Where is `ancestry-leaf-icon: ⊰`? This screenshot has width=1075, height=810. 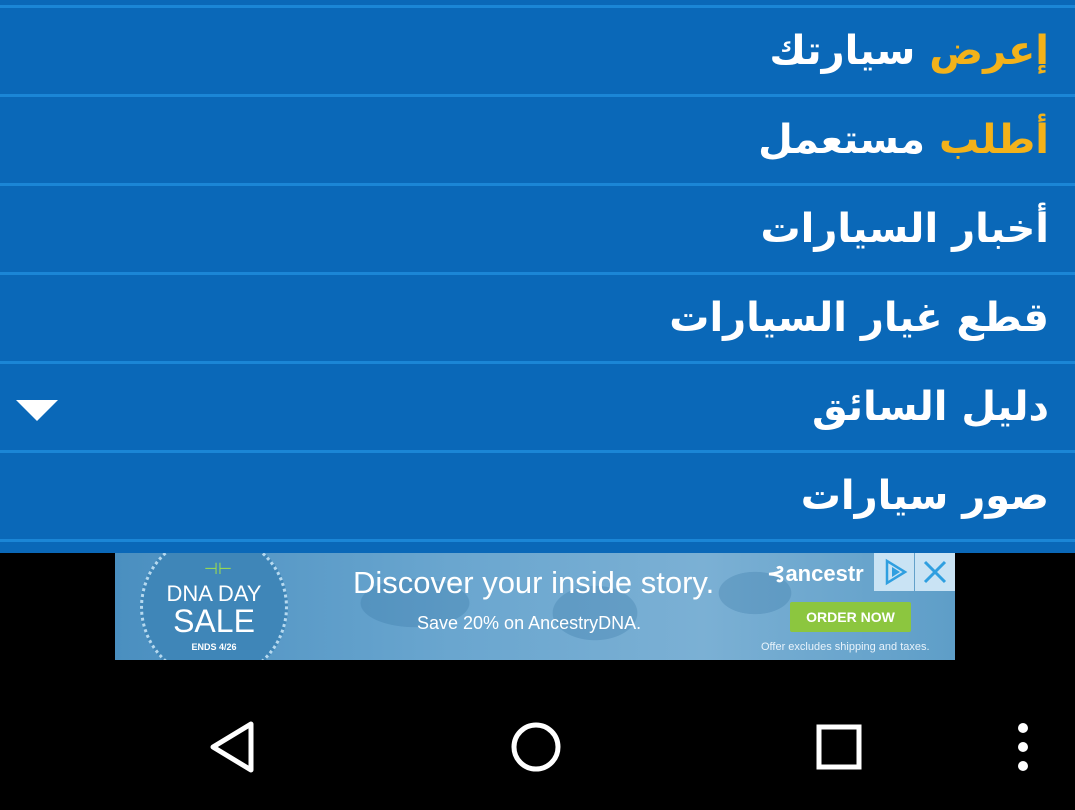
ancestry-leaf-icon: ⊰ is located at coordinates (776, 573).